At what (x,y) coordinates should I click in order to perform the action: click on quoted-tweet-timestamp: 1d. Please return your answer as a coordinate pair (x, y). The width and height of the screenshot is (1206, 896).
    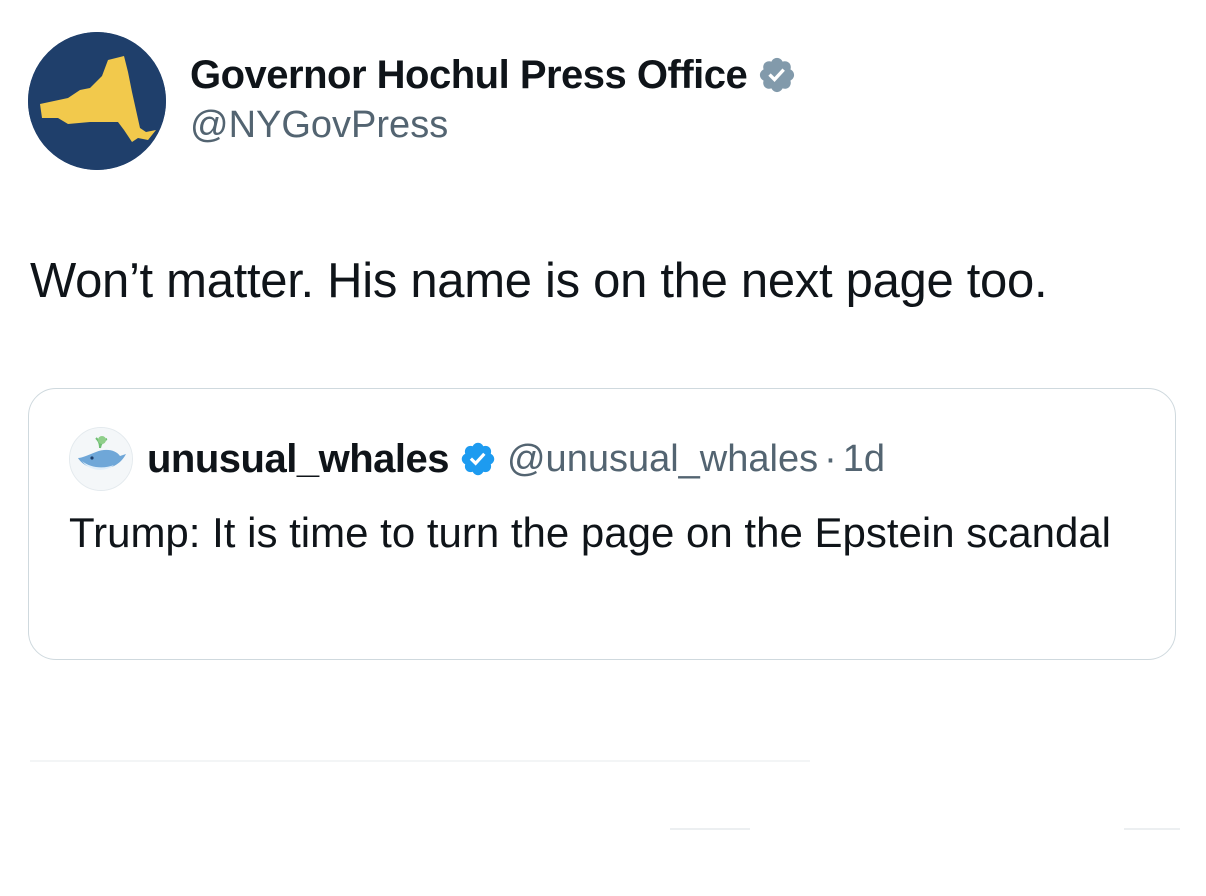
    Looking at the image, I should click on (864, 459).